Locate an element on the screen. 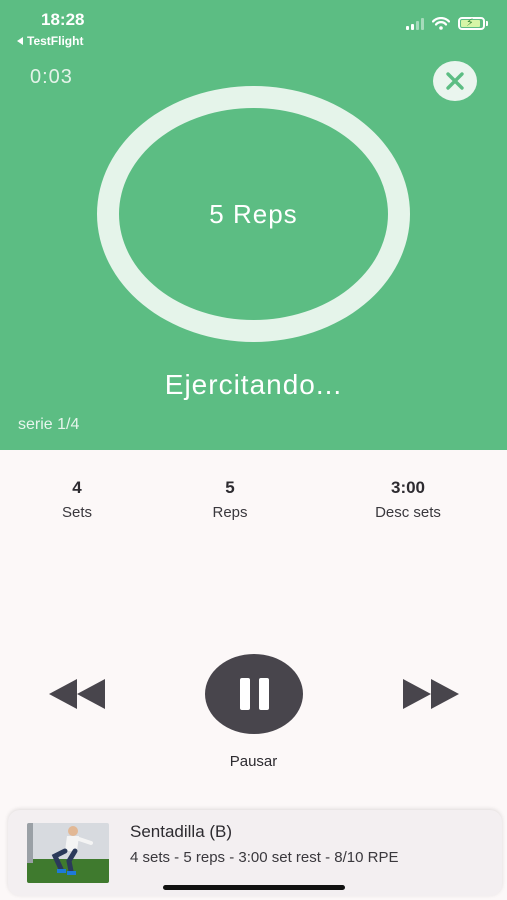  rewind-button is located at coordinates (77, 694).